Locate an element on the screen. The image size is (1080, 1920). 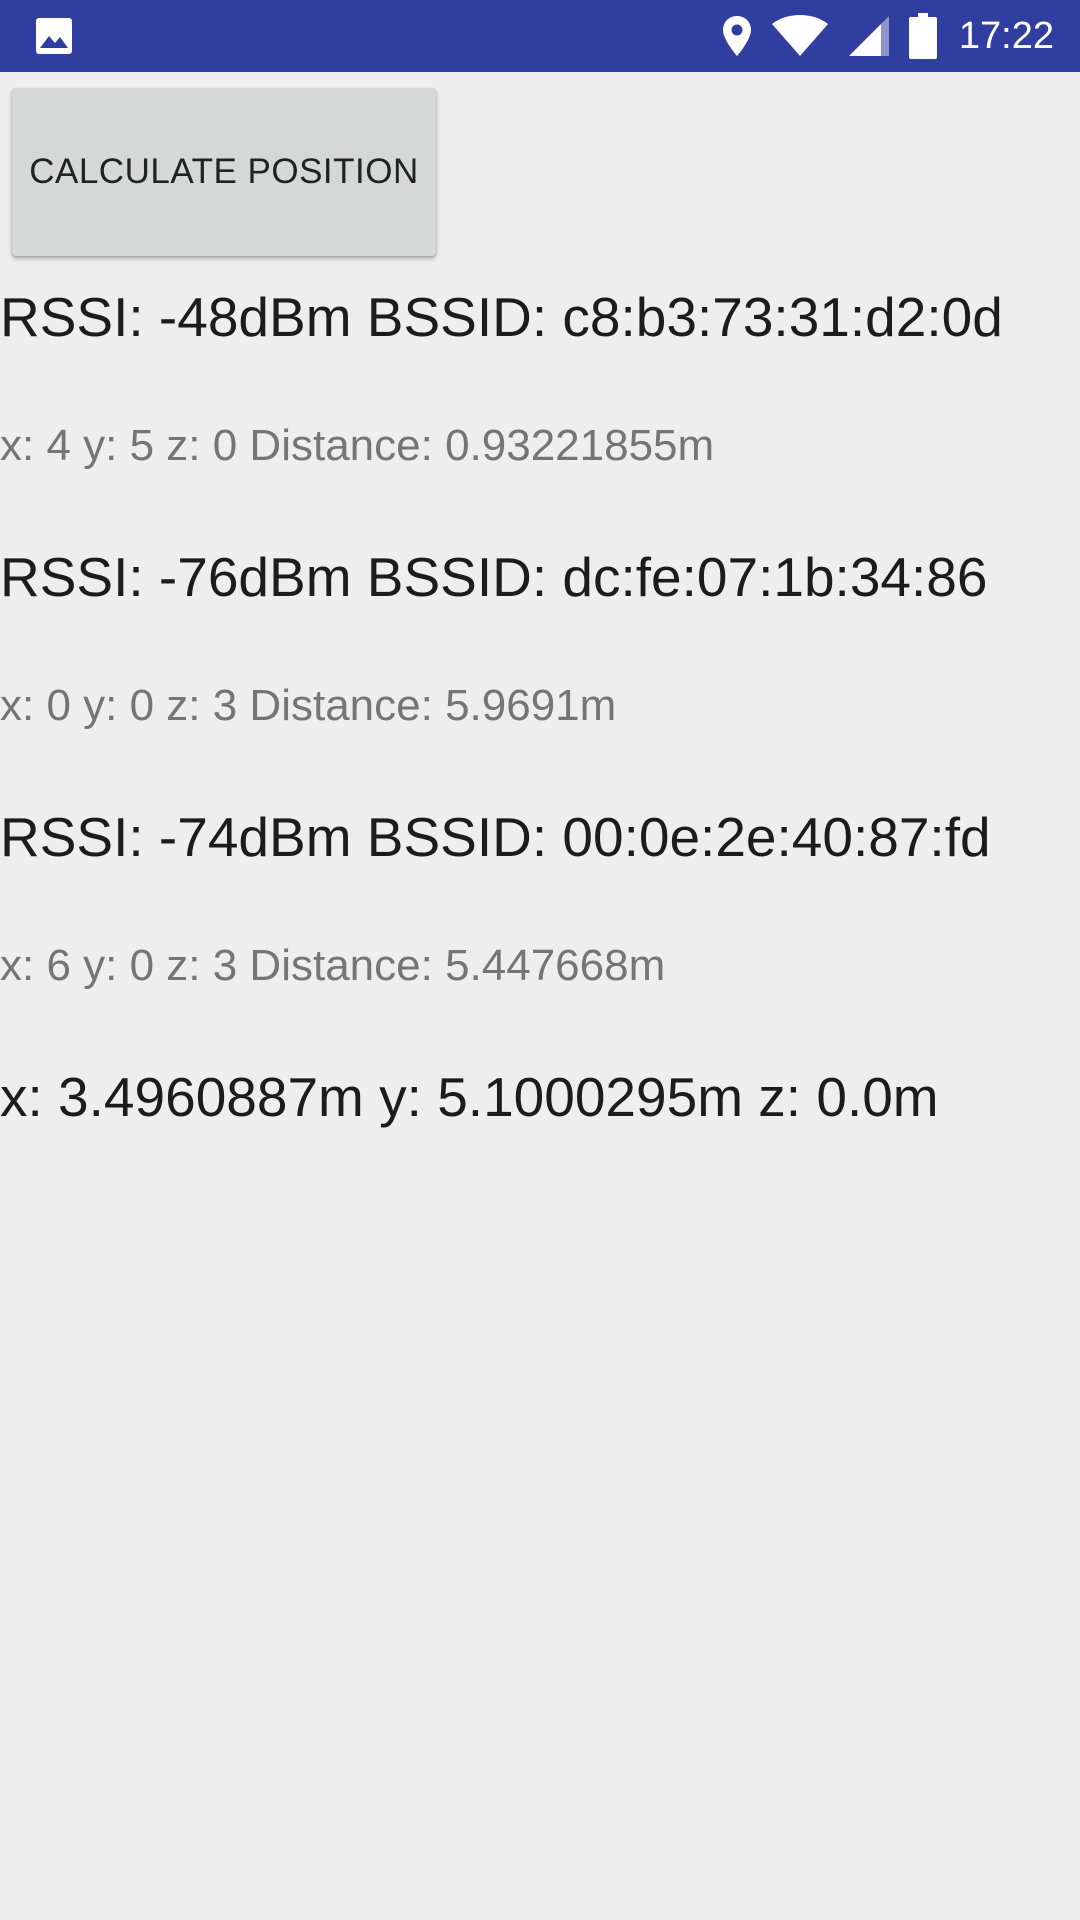
calculate-position-button: CALCULATE POSITION is located at coordinates (224, 172).